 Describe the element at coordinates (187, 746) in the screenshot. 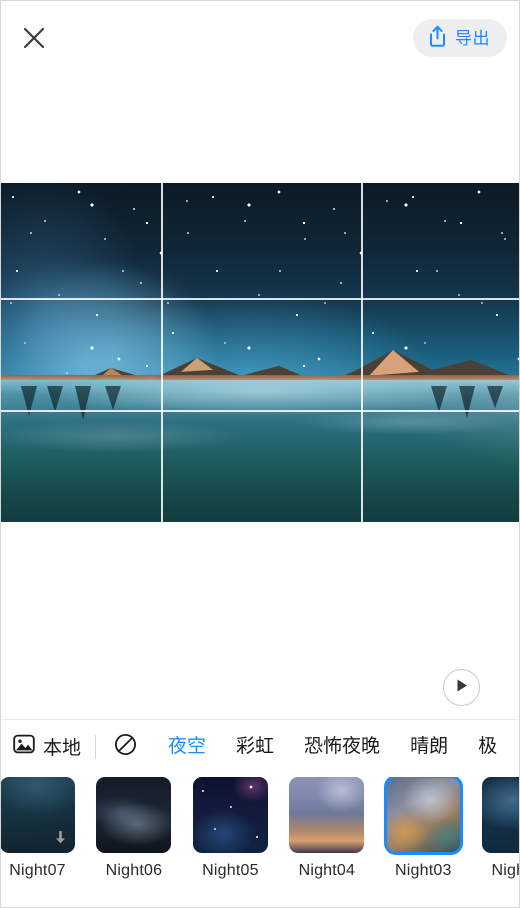

I see `tab-night-sky: 夜空` at that location.